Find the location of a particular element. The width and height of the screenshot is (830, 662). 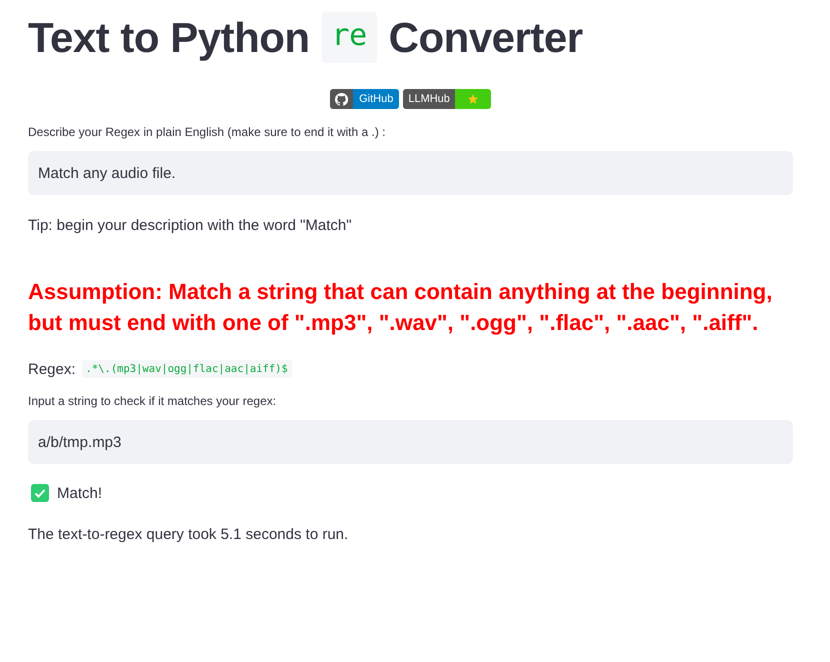

regex-code: .*\.(mp3|wav|ogg|flac|aac|aiff)$ is located at coordinates (187, 369).